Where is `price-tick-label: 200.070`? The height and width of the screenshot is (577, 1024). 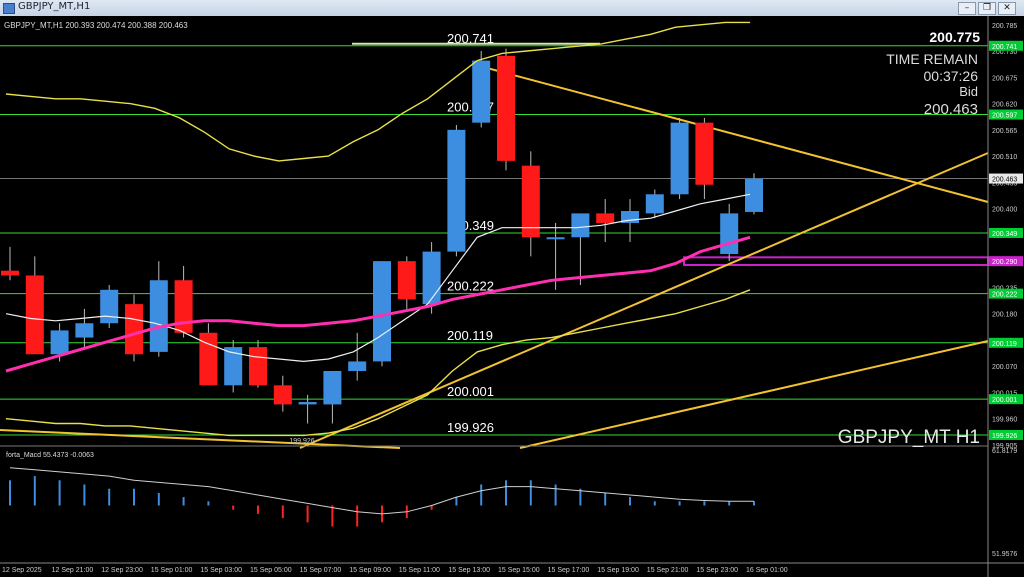
price-tick-label: 200.070 is located at coordinates (1004, 367).